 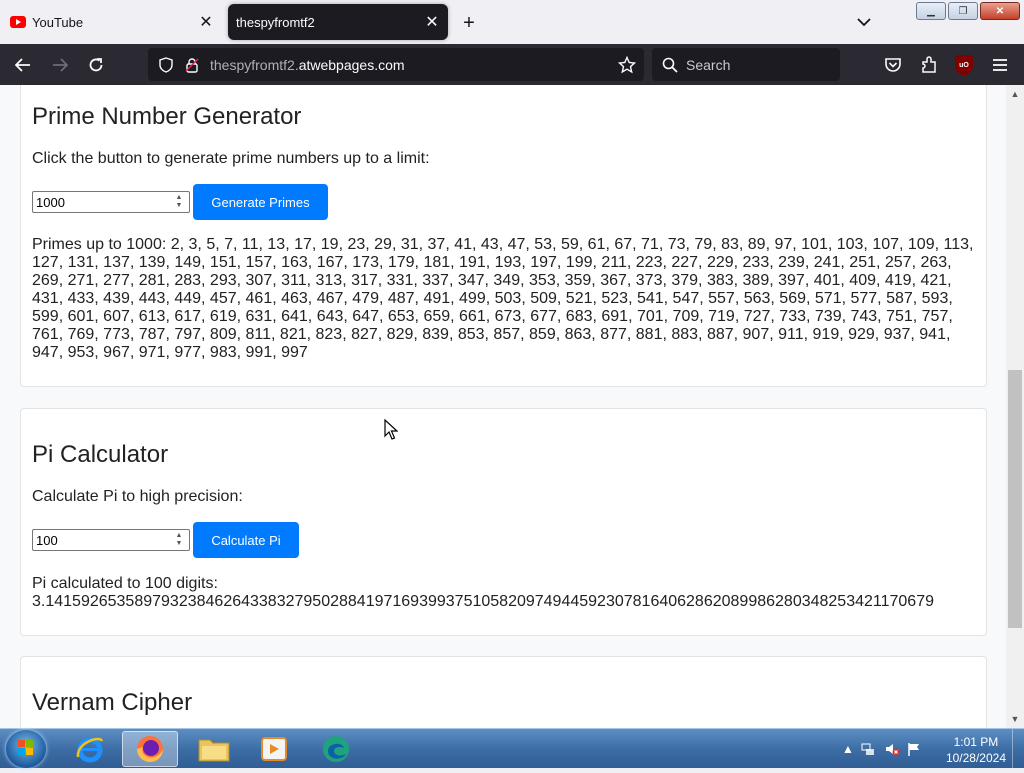 What do you see at coordinates (848, 749) in the screenshot?
I see `show-hidden-icons-arrow-icon: ▲` at bounding box center [848, 749].